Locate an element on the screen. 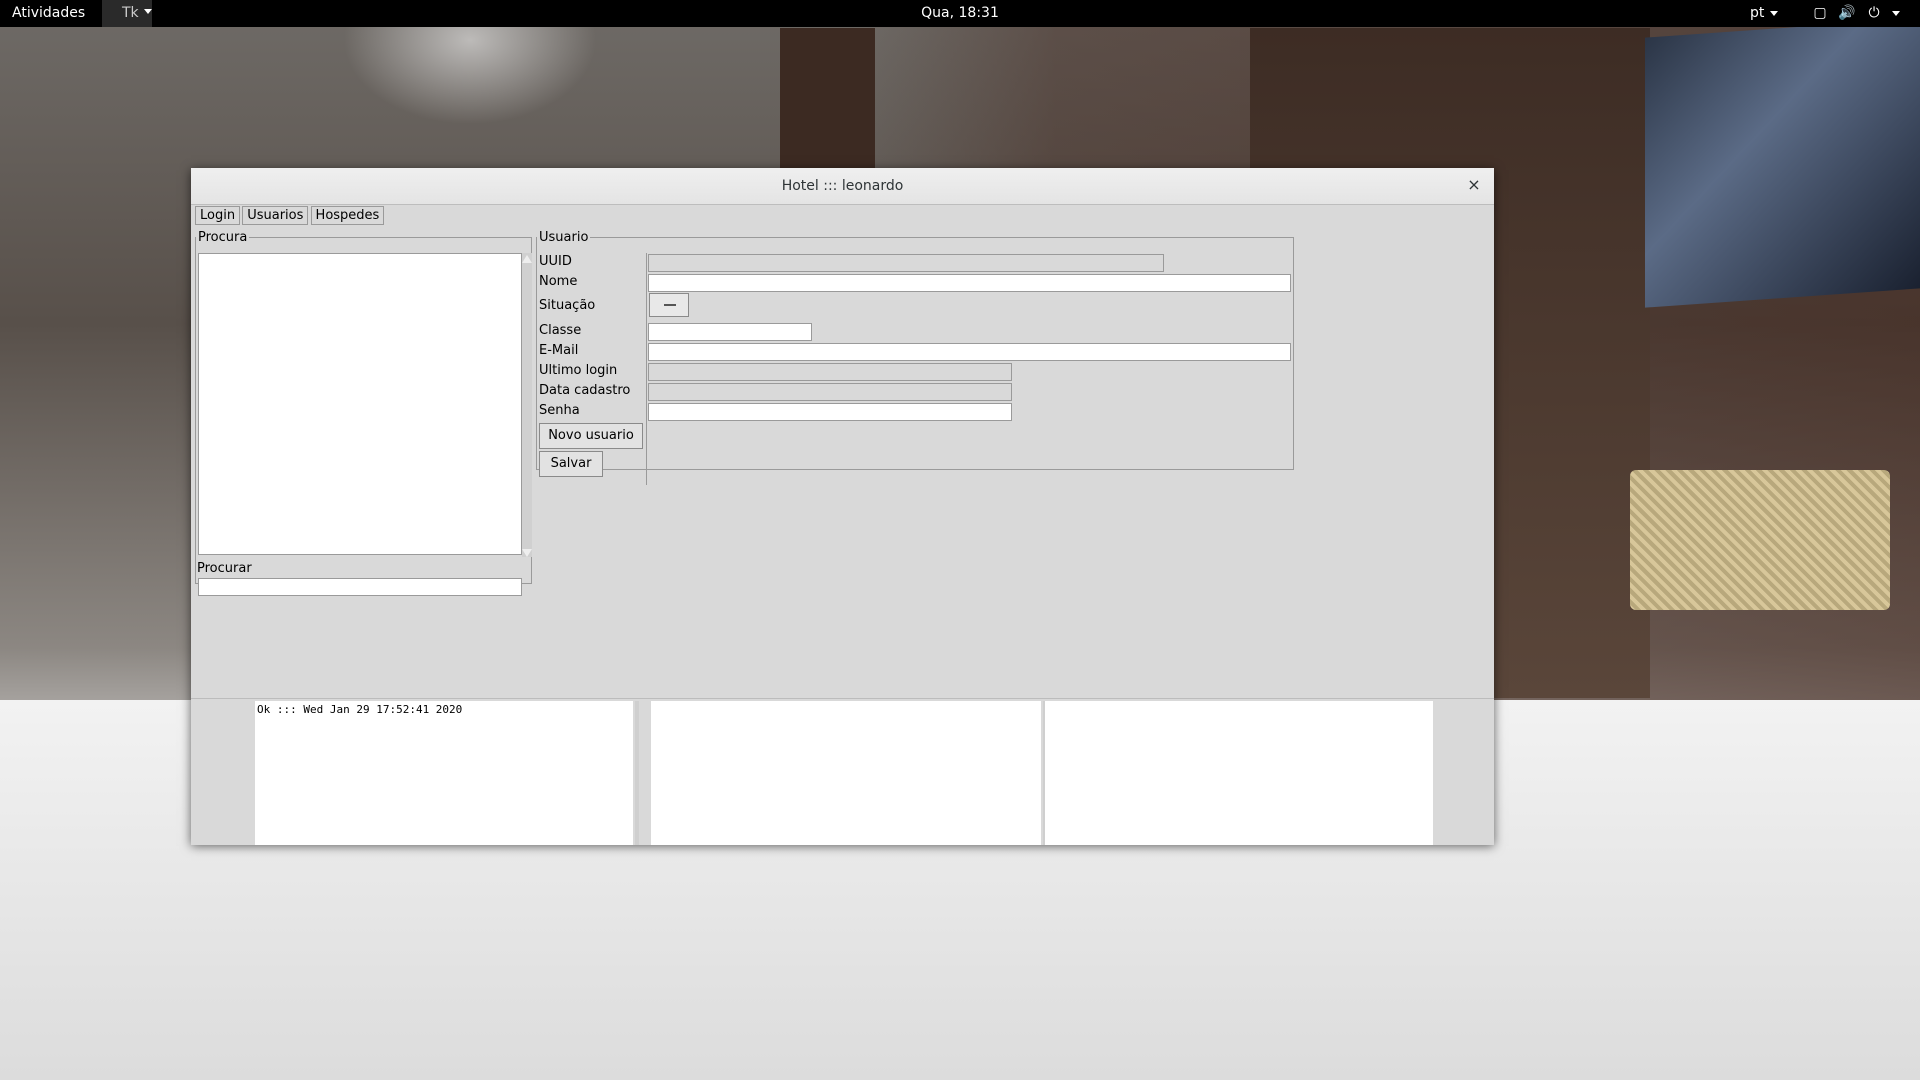 Image resolution: width=1920 pixels, height=1080 pixels. ultimo-login-label: Ultimo login is located at coordinates (578, 370).